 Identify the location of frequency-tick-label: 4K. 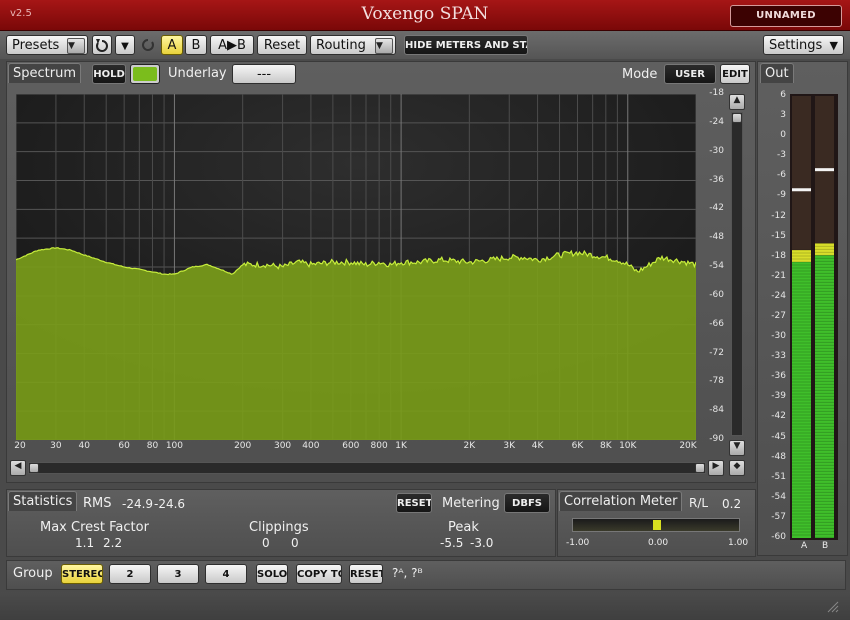
(537, 446).